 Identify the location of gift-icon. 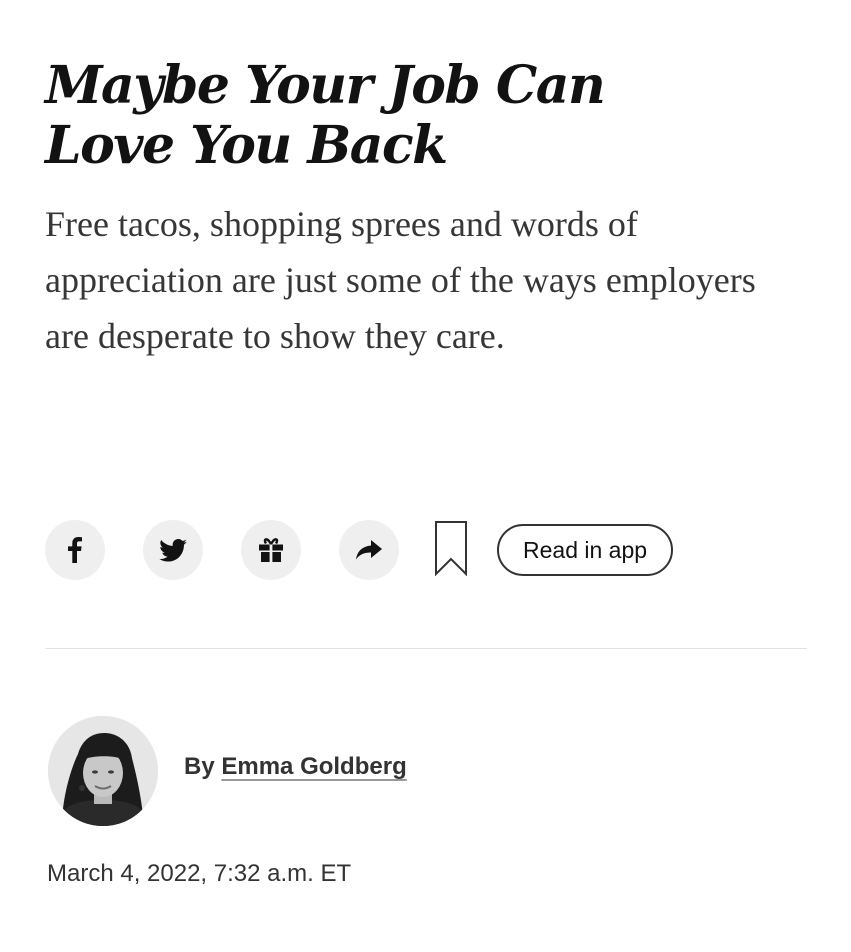
(271, 550).